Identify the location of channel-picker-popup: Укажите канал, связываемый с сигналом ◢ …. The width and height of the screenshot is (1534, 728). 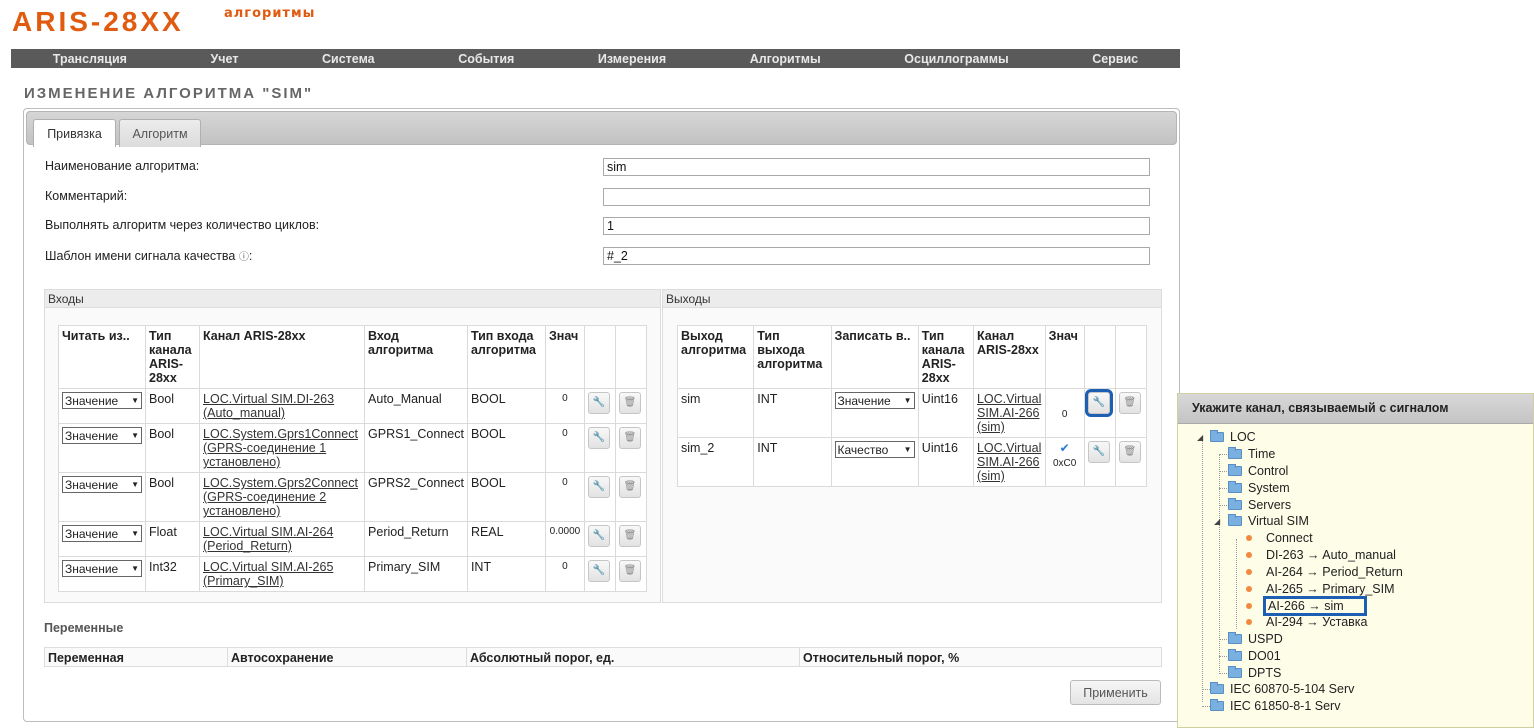
(1355, 560).